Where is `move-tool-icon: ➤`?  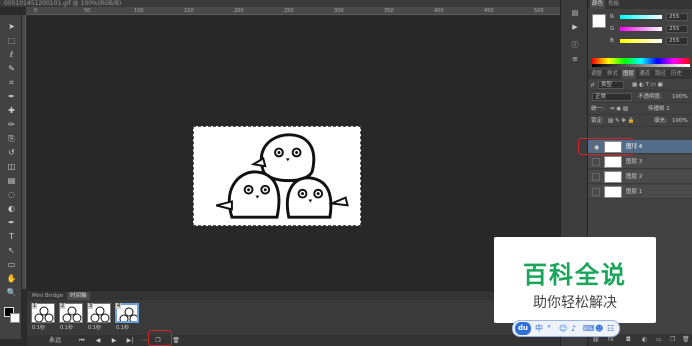 move-tool-icon: ➤ is located at coordinates (11, 26).